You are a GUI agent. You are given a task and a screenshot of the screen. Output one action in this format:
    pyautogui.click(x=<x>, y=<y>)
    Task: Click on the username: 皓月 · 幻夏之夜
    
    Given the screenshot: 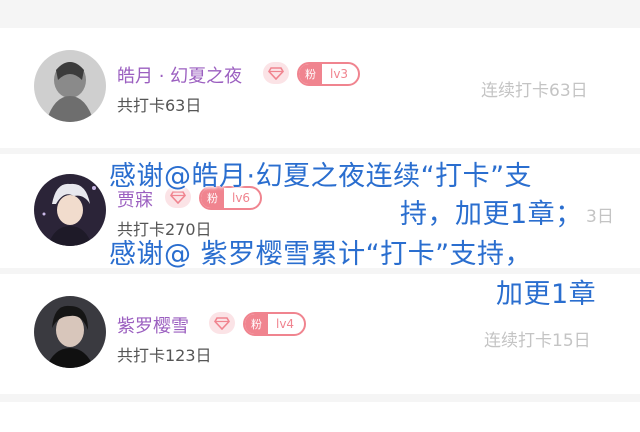 What is the action you would take?
    pyautogui.click(x=179, y=75)
    